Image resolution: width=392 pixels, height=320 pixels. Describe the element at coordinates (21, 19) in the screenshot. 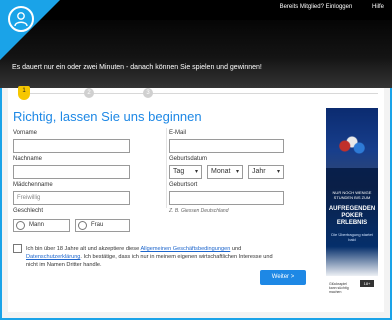

I see `user-avatar-icon` at that location.